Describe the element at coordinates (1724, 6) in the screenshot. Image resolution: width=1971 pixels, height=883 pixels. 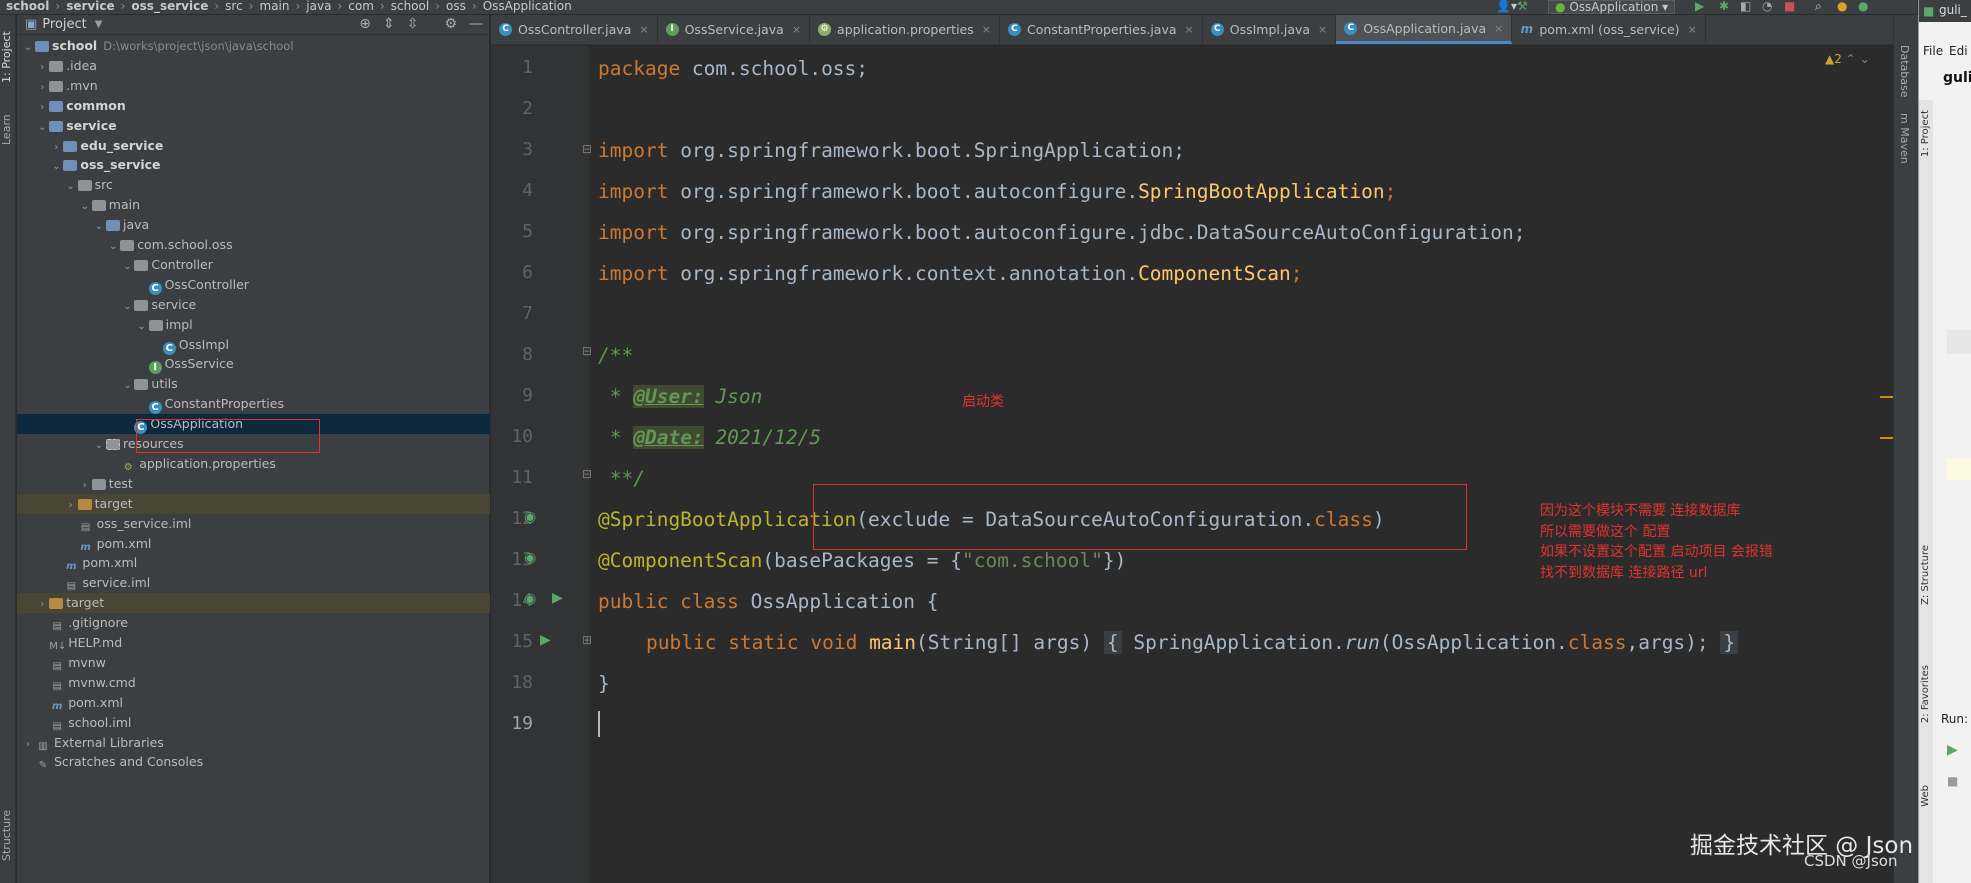
I see `debug-icon: ✱` at that location.